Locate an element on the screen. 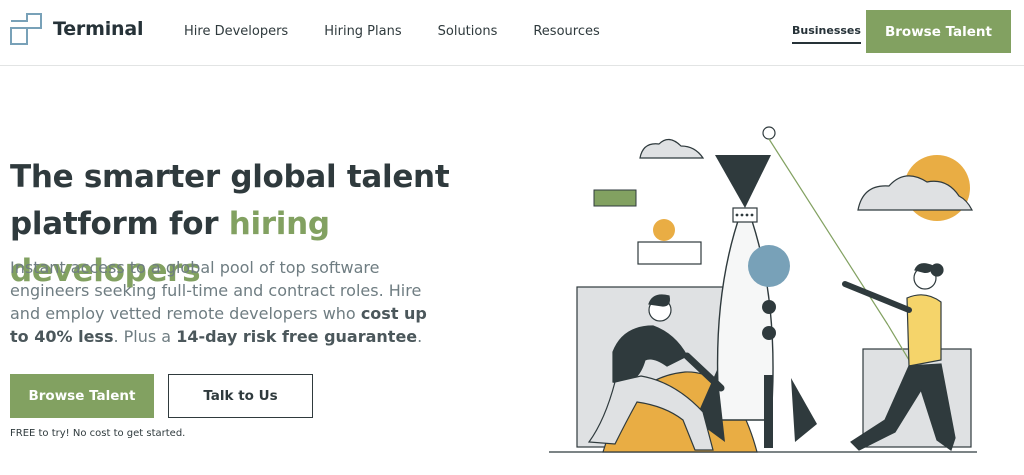 The height and width of the screenshot is (475, 1024). header-browse-talent-button: Browse Talent is located at coordinates (938, 31).